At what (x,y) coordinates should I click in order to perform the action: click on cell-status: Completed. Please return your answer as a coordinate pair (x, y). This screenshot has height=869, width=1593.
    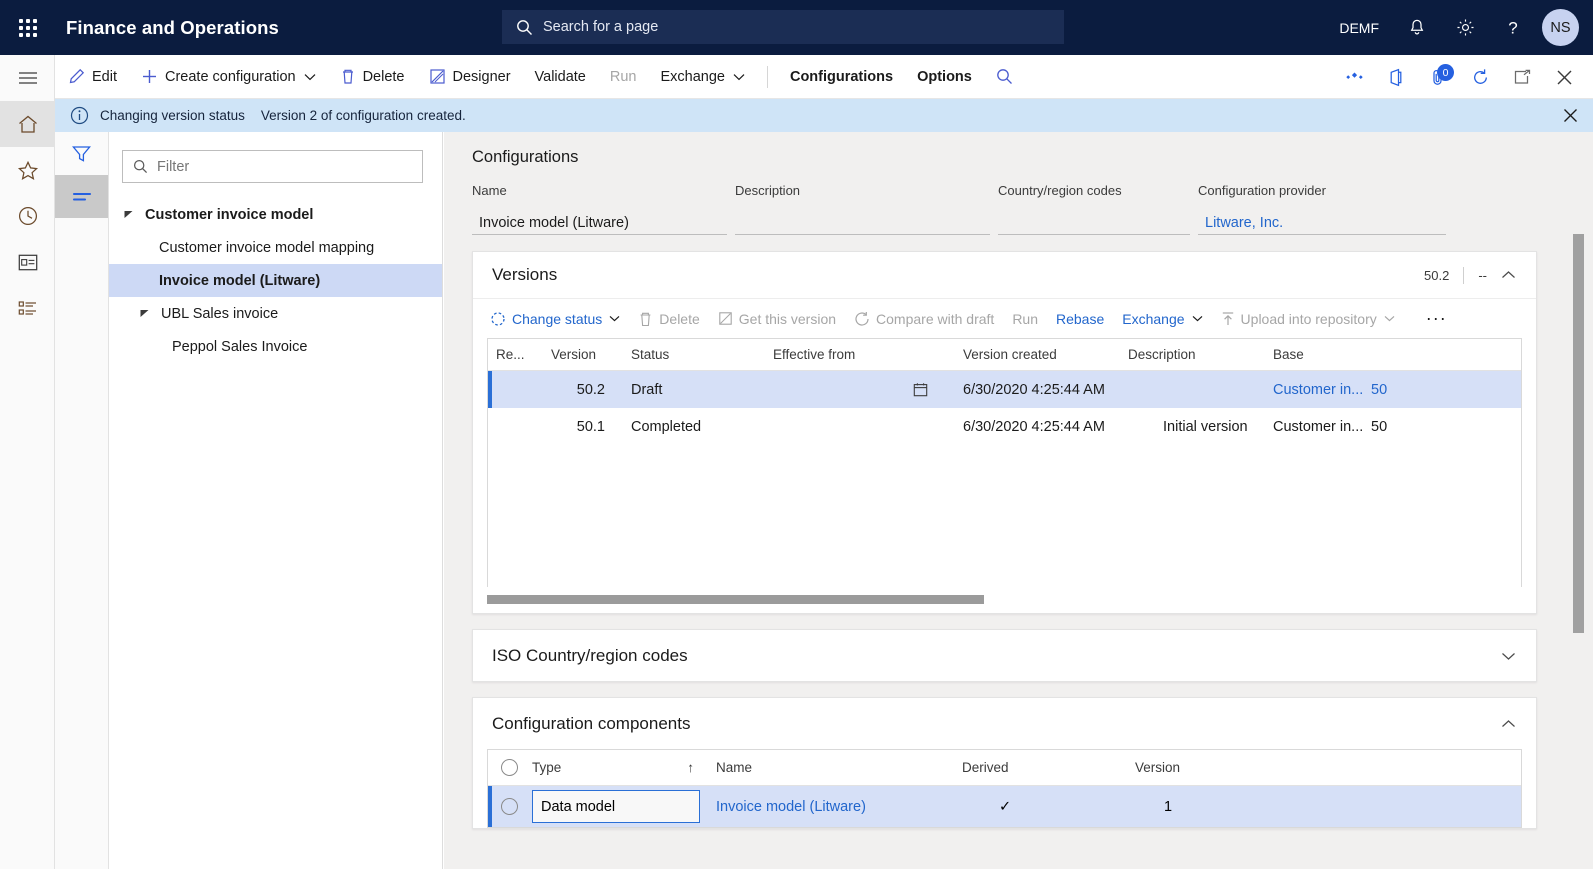
    Looking at the image, I should click on (666, 426).